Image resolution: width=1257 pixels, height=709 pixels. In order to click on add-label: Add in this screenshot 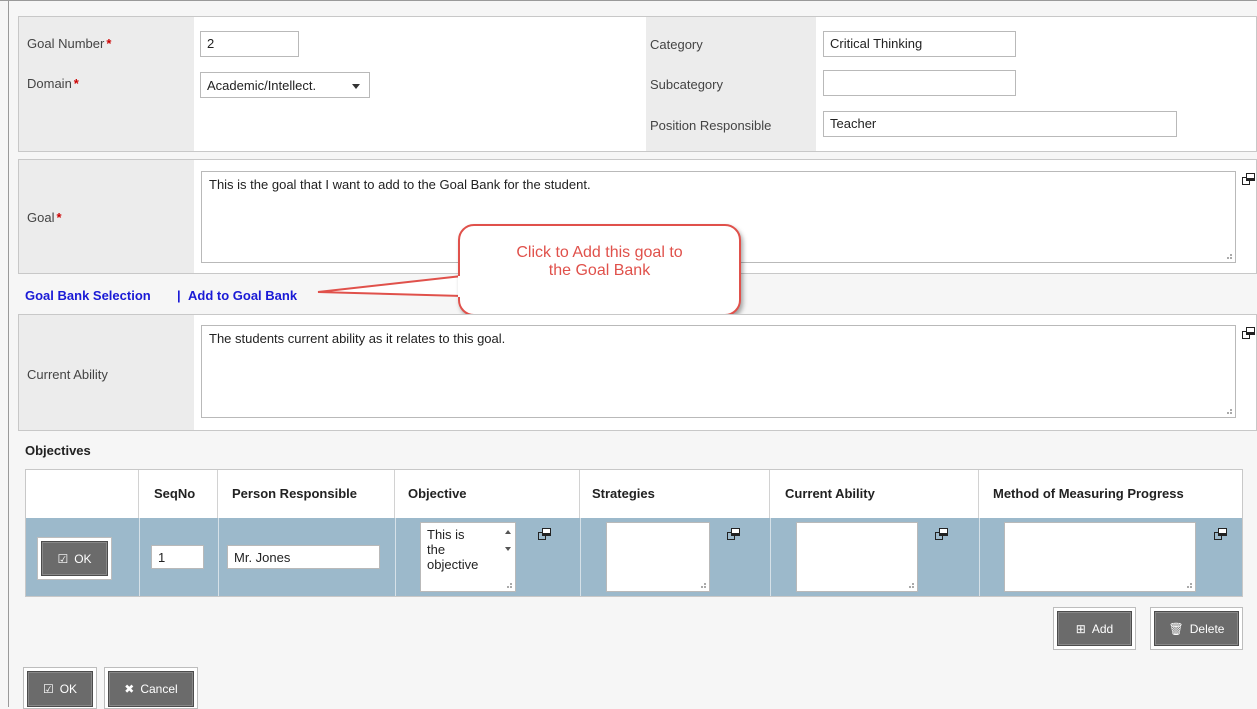, I will do `click(1102, 628)`.